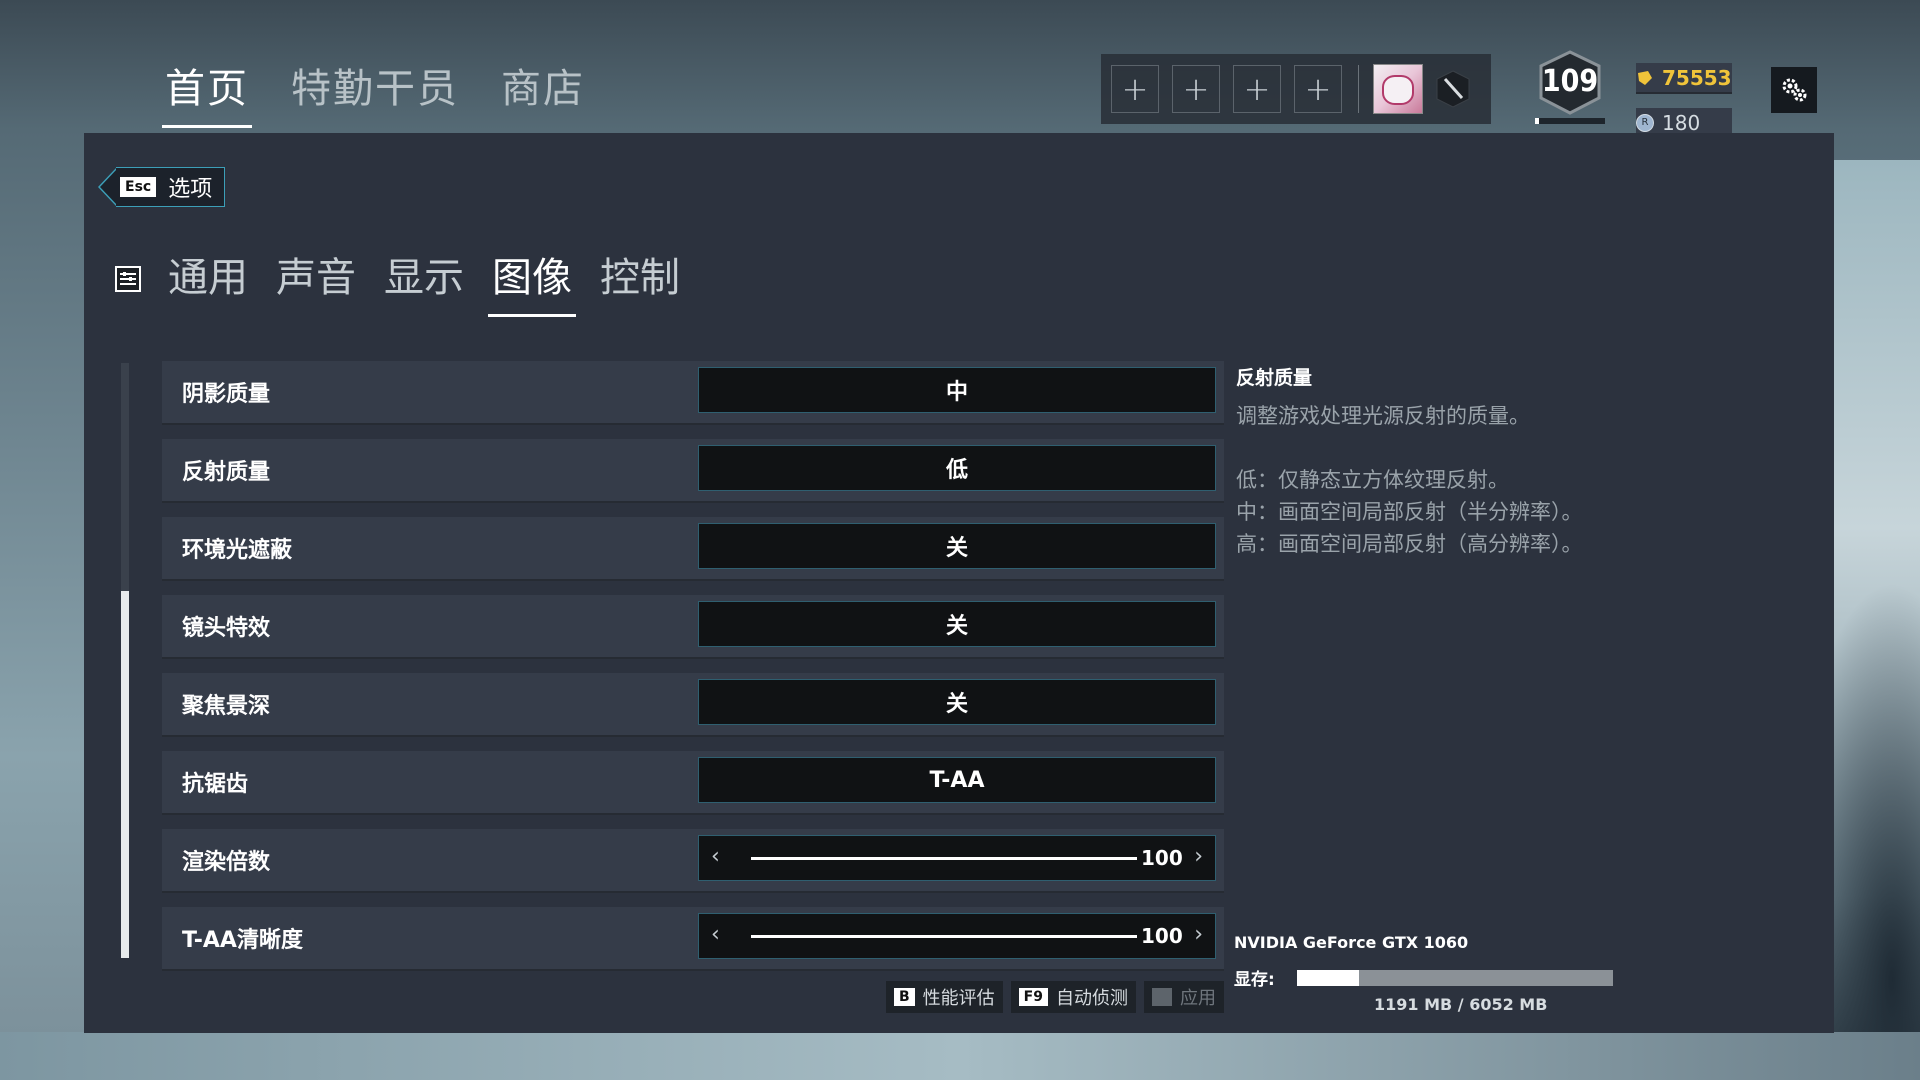 The image size is (1920, 1080). What do you see at coordinates (640, 279) in the screenshot?
I see `tab-controls: 控制` at bounding box center [640, 279].